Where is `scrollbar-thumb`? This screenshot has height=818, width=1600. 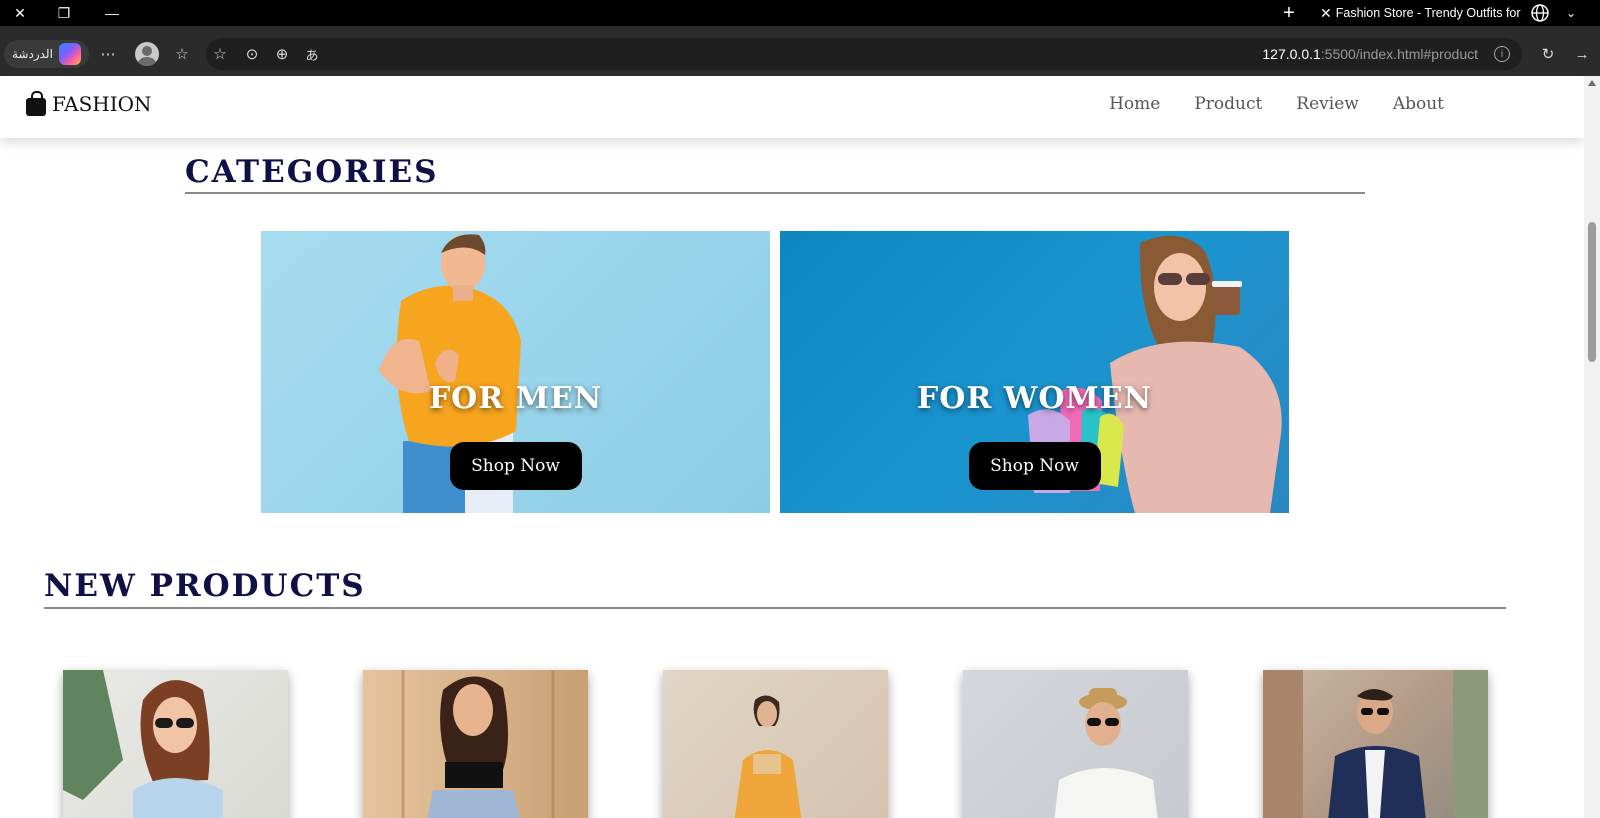 scrollbar-thumb is located at coordinates (1592, 292).